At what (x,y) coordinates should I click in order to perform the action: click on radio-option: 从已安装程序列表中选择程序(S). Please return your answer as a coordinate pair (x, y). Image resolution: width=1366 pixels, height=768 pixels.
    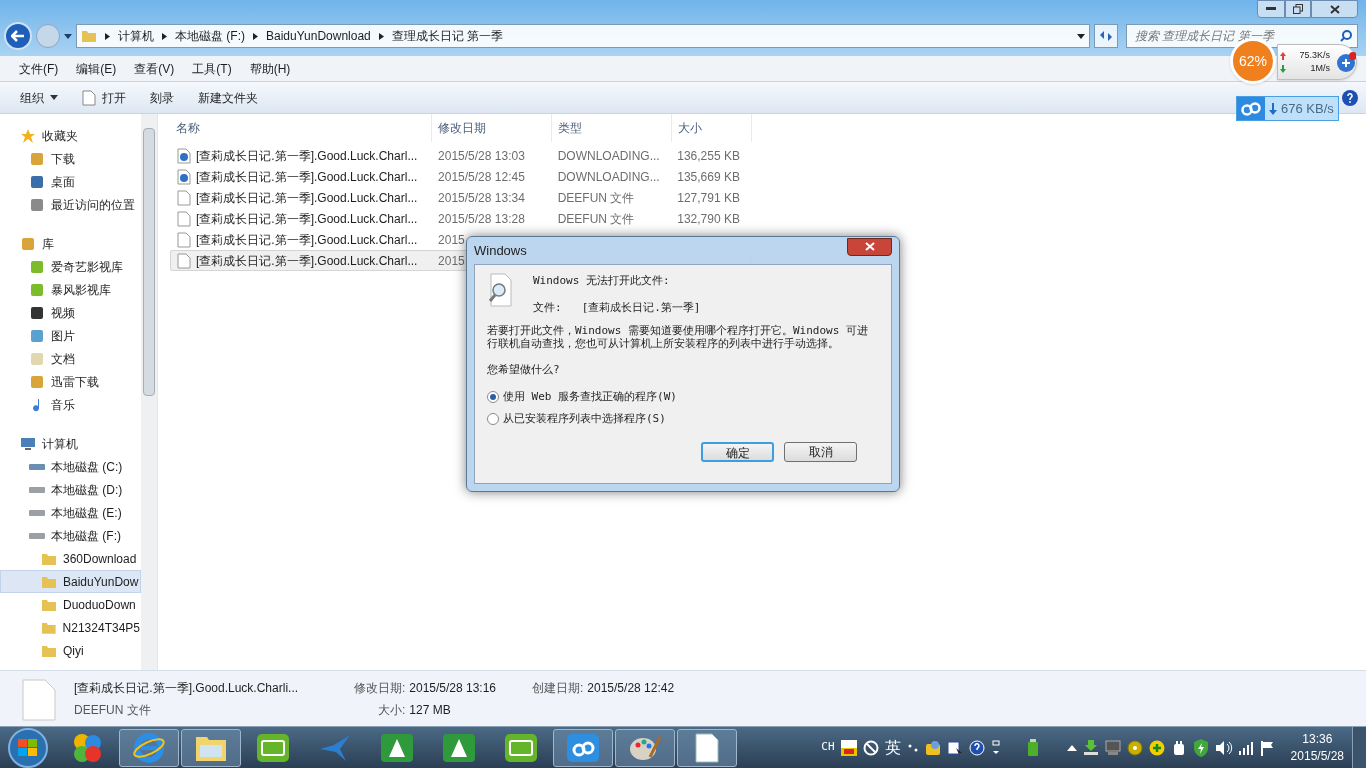
    Looking at the image, I should click on (683, 419).